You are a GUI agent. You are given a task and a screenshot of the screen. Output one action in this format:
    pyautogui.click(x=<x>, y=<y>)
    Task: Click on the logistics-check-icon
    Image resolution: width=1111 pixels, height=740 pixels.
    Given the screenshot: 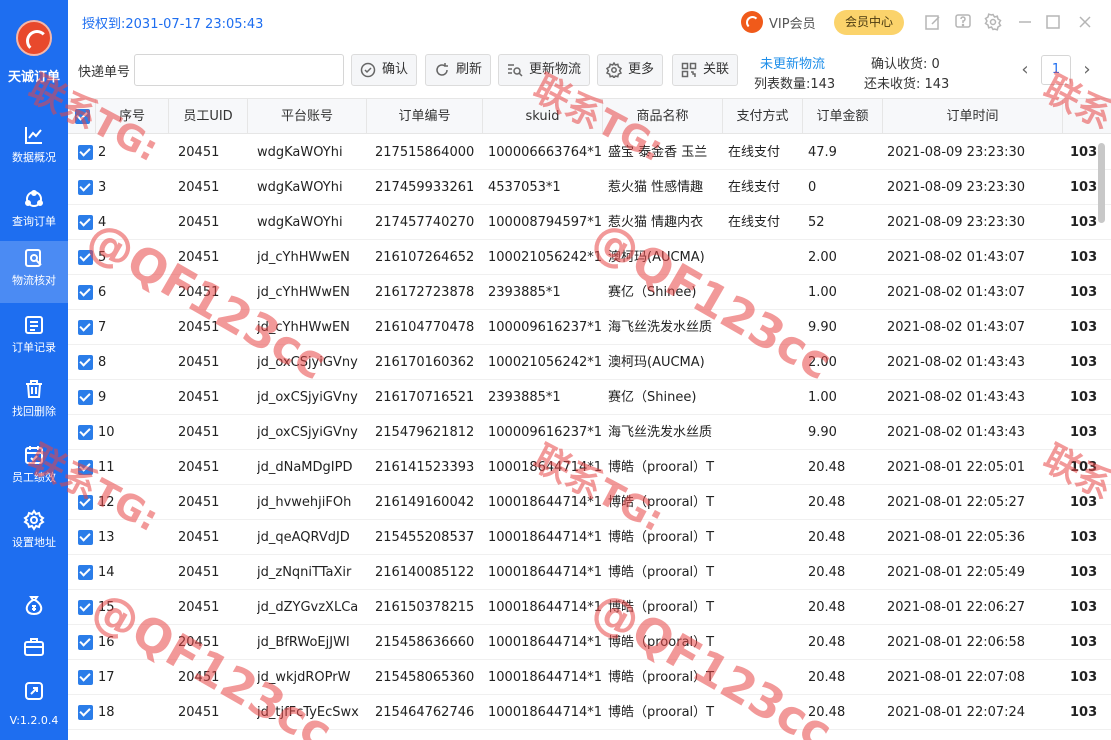 What is the action you would take?
    pyautogui.click(x=33, y=258)
    